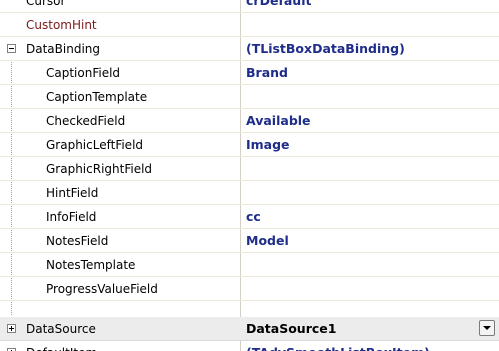  Describe the element at coordinates (267, 241) in the screenshot. I see `property-value: Model` at that location.